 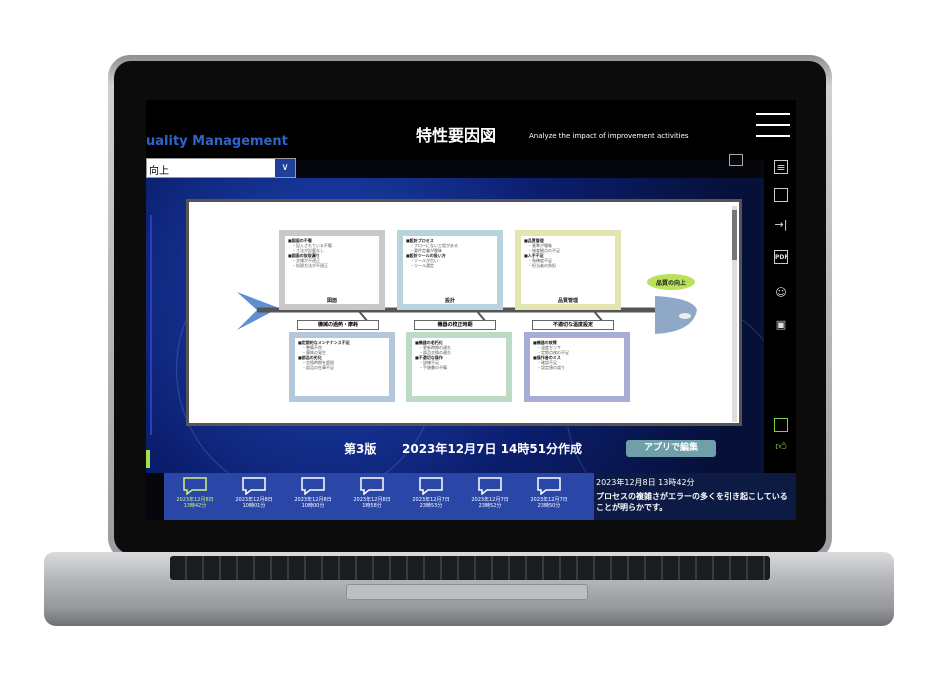 I want to click on theme-select: 向上 ∨, so click(x=221, y=168).